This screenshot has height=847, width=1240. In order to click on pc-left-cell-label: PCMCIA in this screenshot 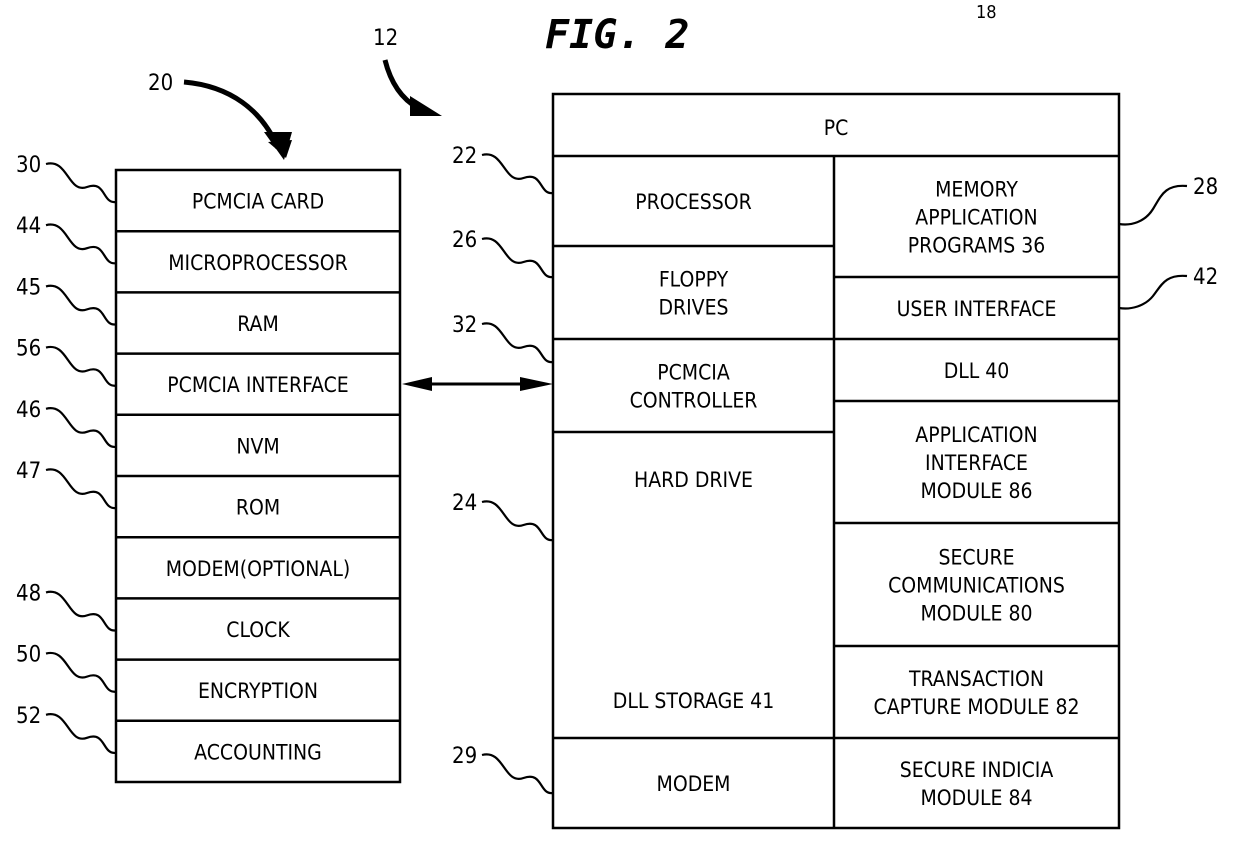, I will do `click(693, 373)`.